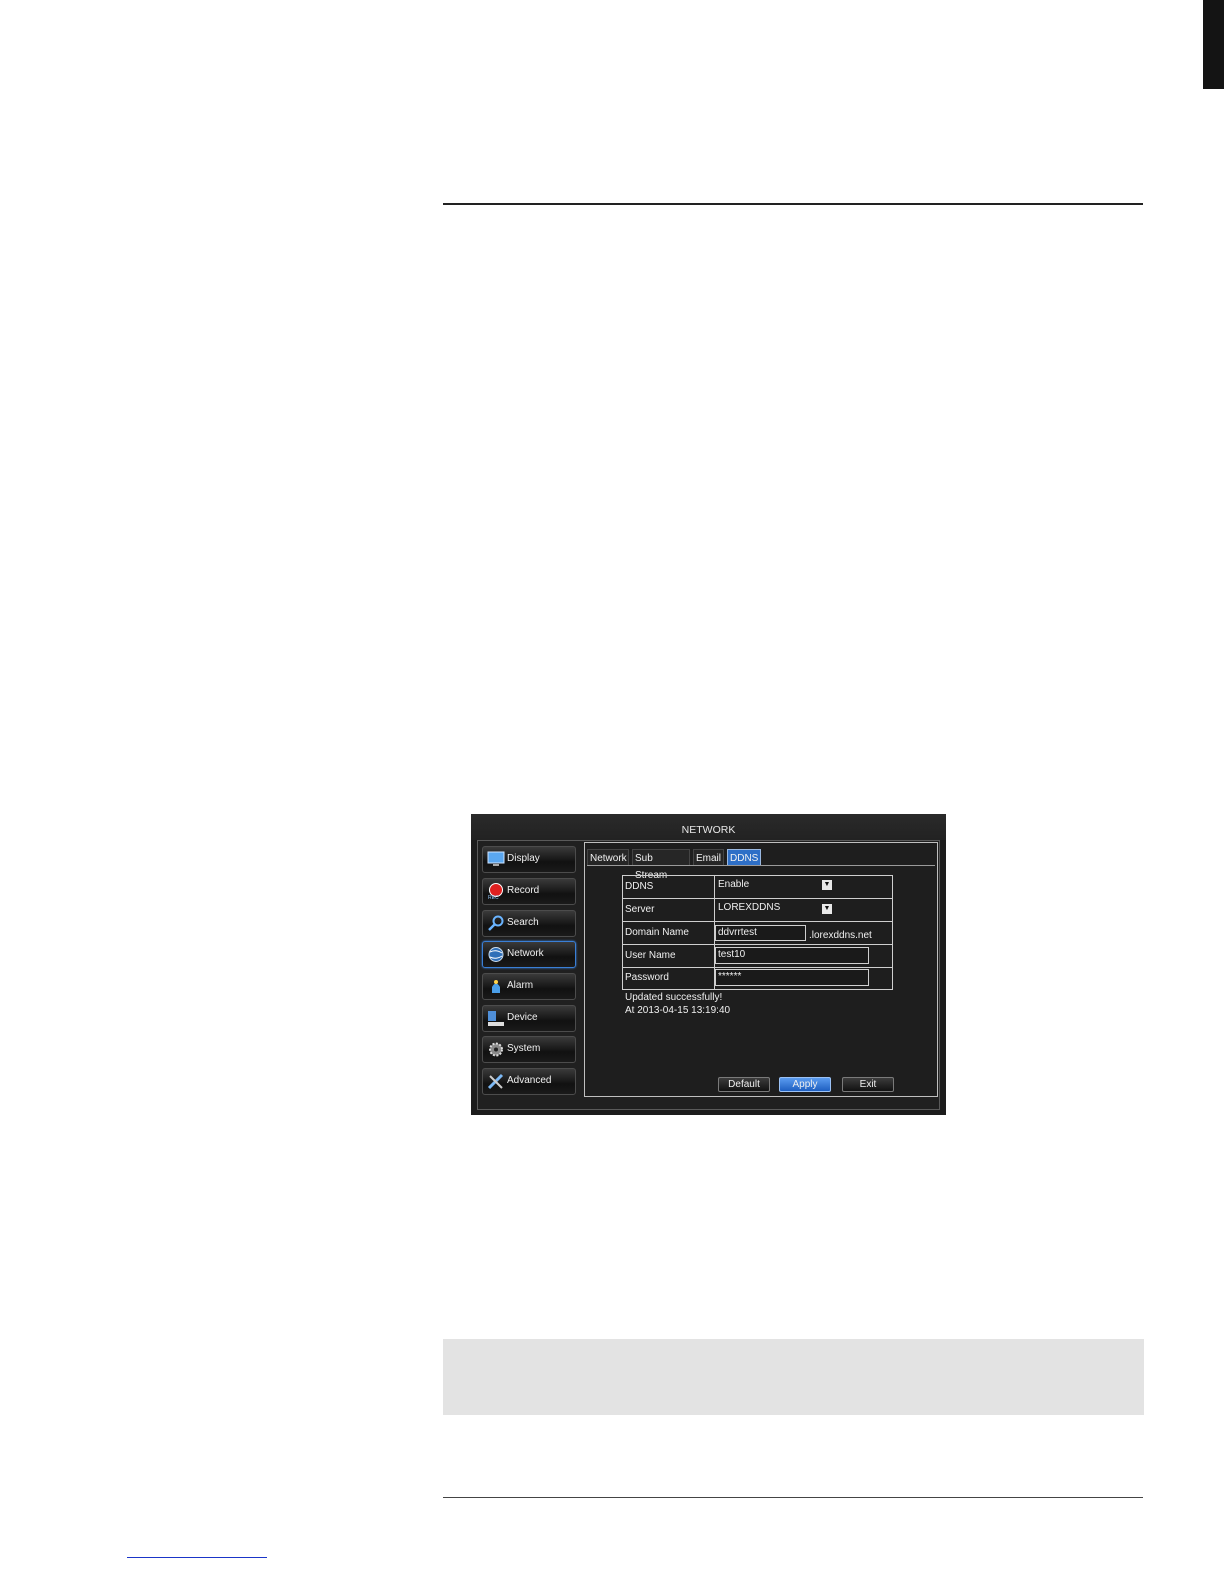  What do you see at coordinates (529, 1081) in the screenshot?
I see `menu-item-advanced: Advanced` at bounding box center [529, 1081].